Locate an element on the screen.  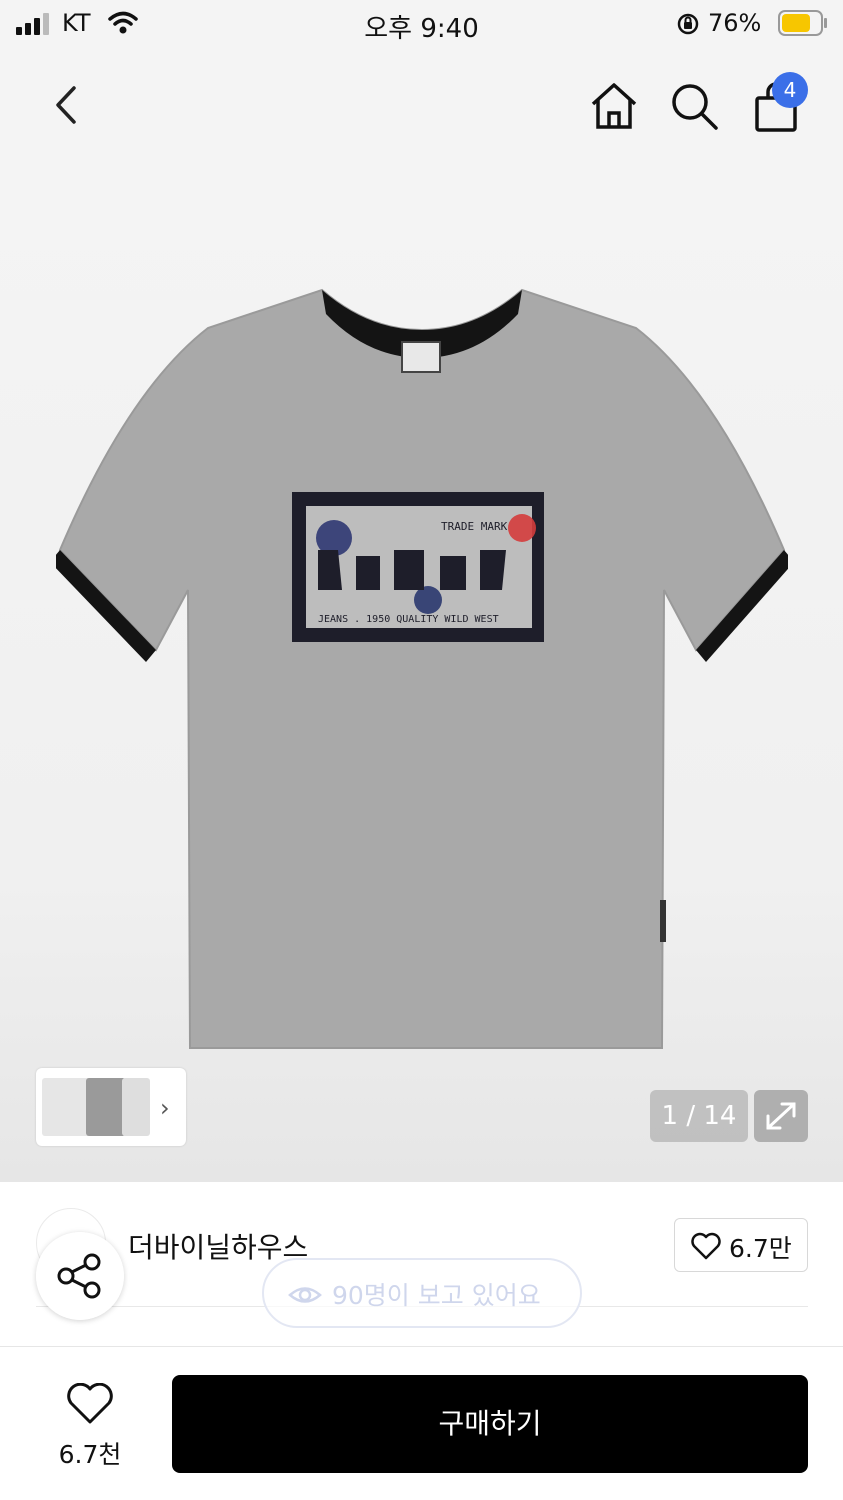
expand-arrows-icon is located at coordinates (781, 1116).